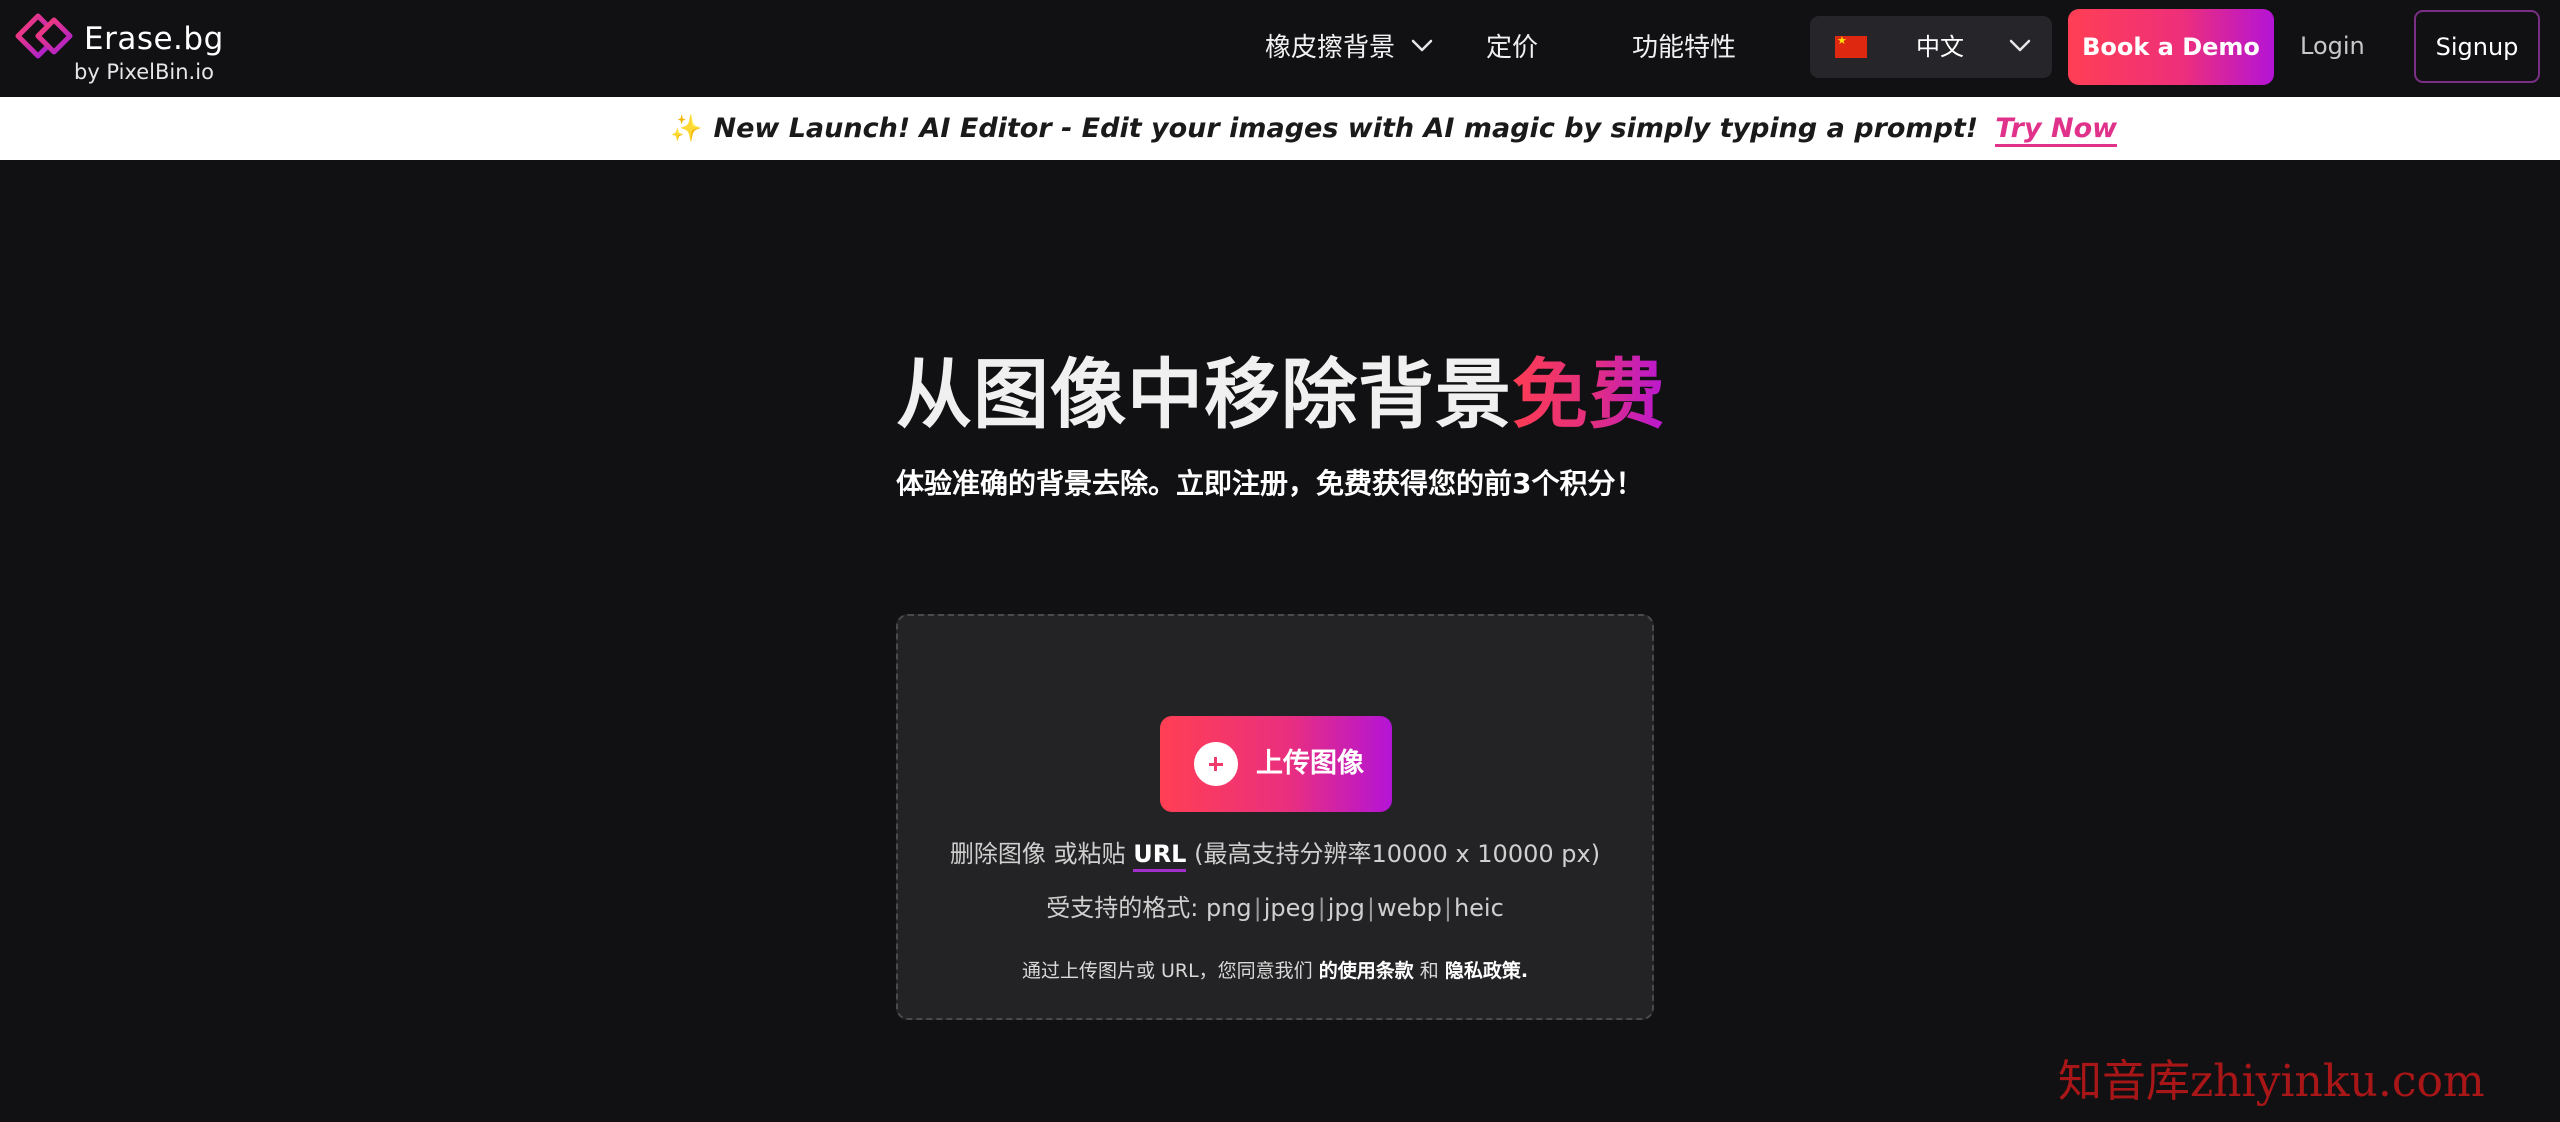 Image resolution: width=2560 pixels, height=1122 pixels. What do you see at coordinates (1429, 971) in the screenshot?
I see `terms-and: 和` at bounding box center [1429, 971].